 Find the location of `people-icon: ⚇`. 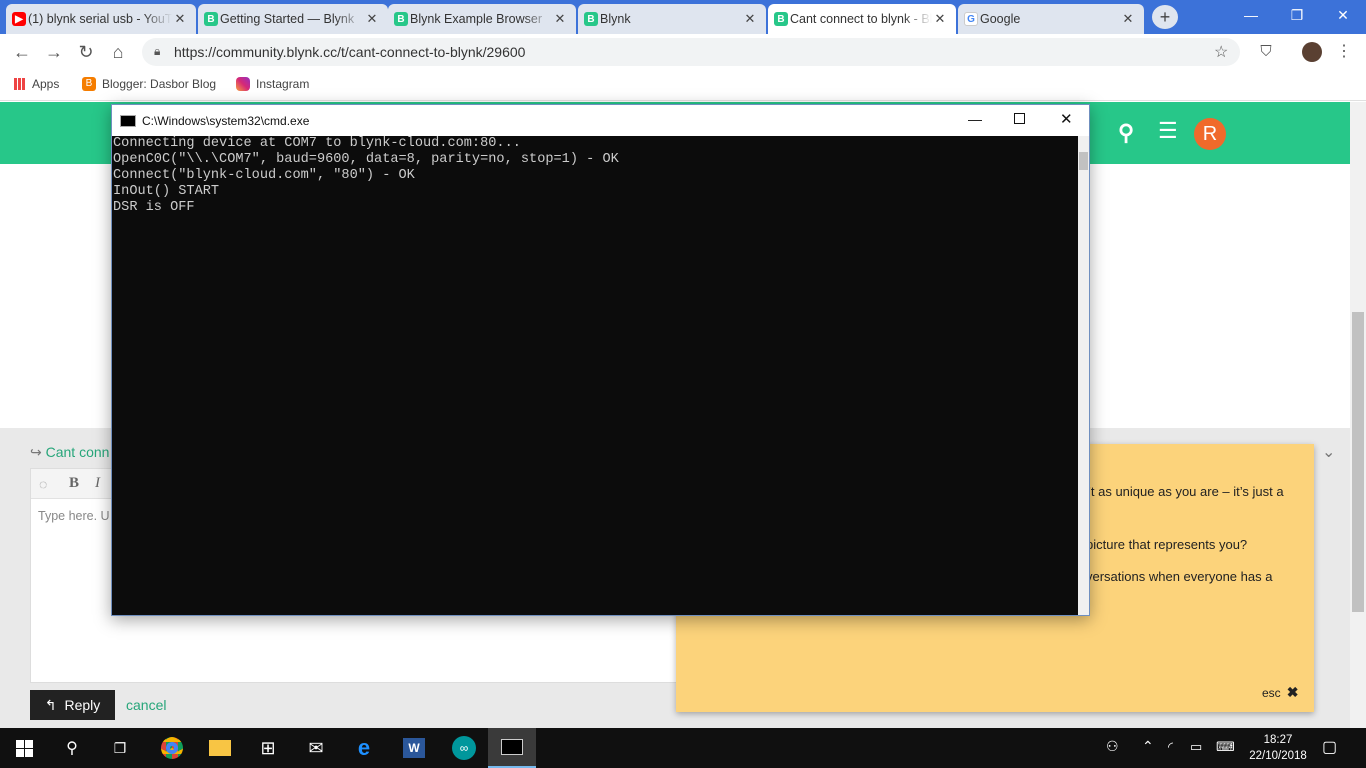

people-icon: ⚇ is located at coordinates (1112, 746).